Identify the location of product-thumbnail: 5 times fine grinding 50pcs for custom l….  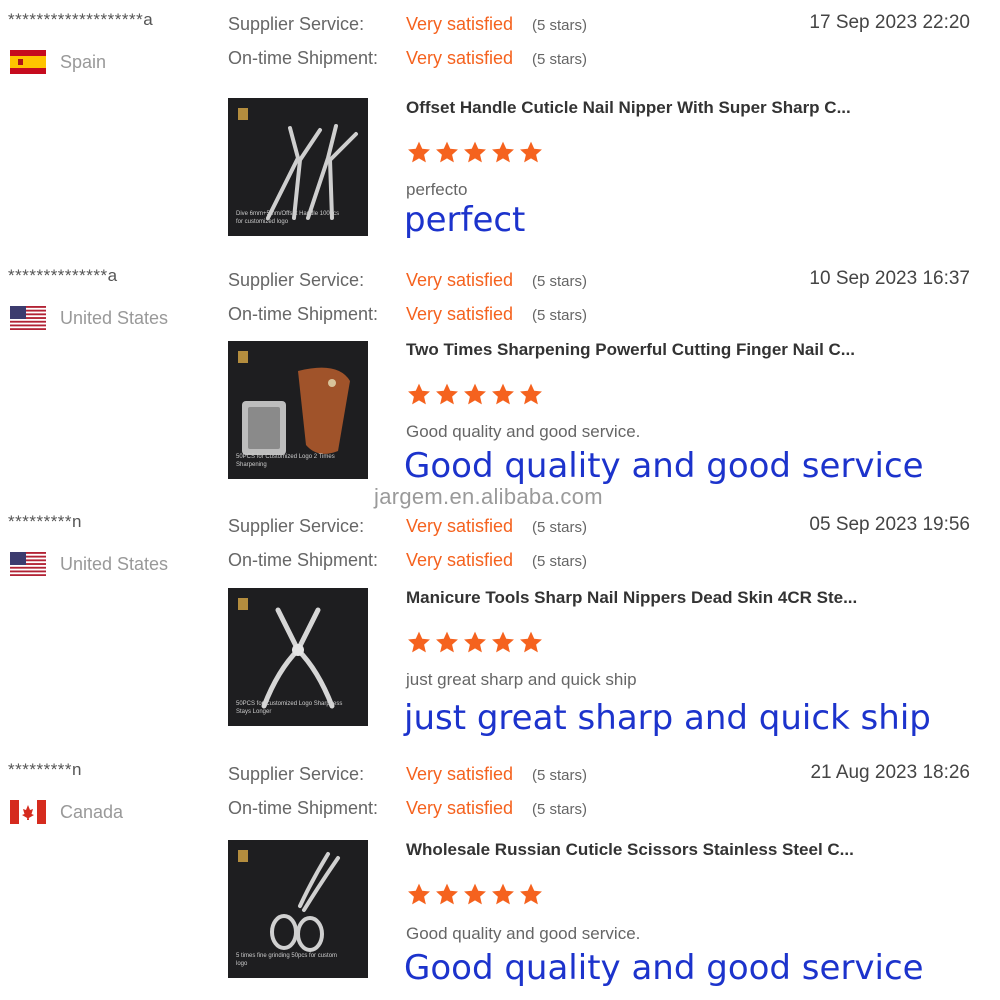
(298, 909).